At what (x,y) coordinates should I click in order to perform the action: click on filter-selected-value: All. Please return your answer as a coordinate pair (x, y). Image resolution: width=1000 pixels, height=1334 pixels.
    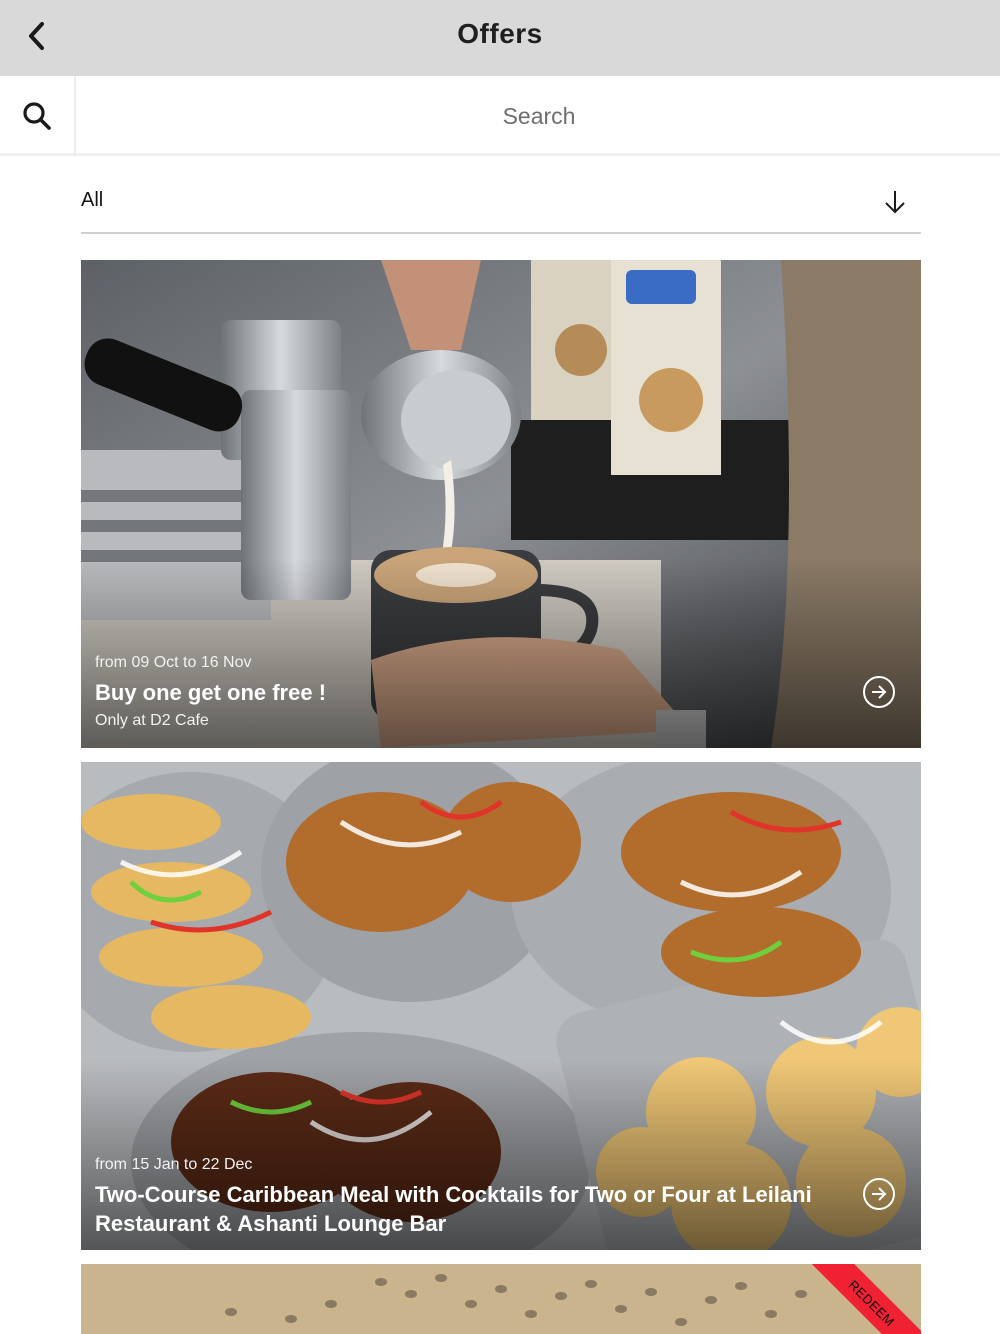
    Looking at the image, I should click on (92, 200).